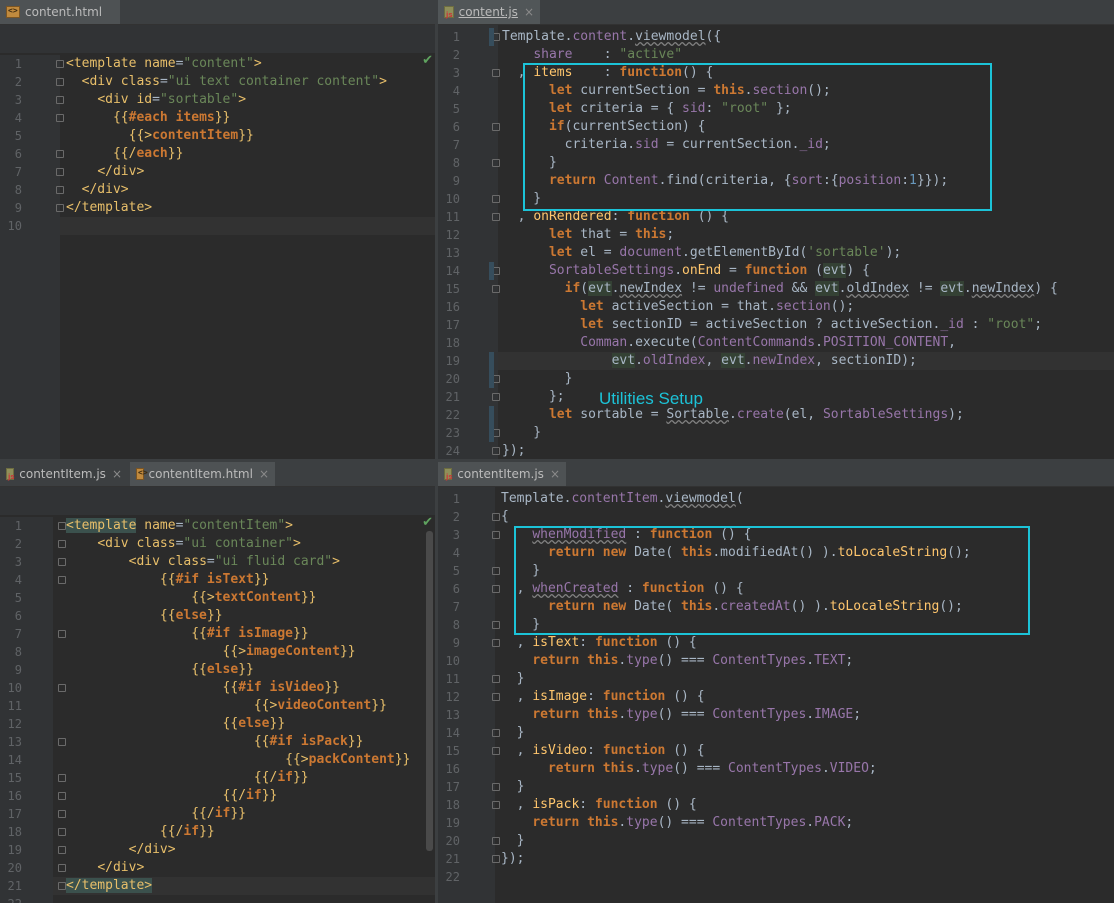 This screenshot has height=903, width=1114. What do you see at coordinates (217, 100) in the screenshot?
I see `code-line: <div id="sortable">` at bounding box center [217, 100].